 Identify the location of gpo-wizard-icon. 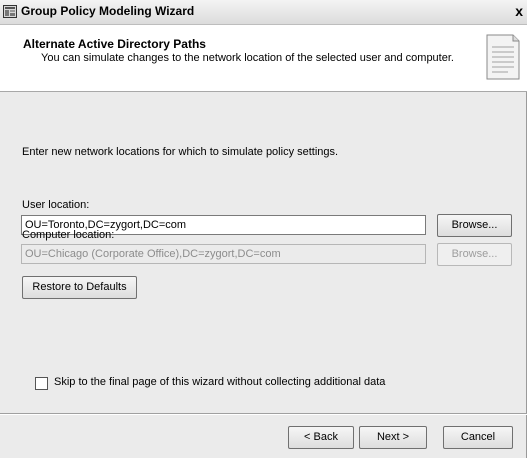
(10, 11).